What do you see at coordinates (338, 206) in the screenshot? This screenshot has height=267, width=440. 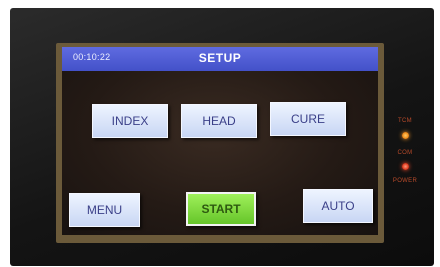 I see `auto-button: AUTO` at bounding box center [338, 206].